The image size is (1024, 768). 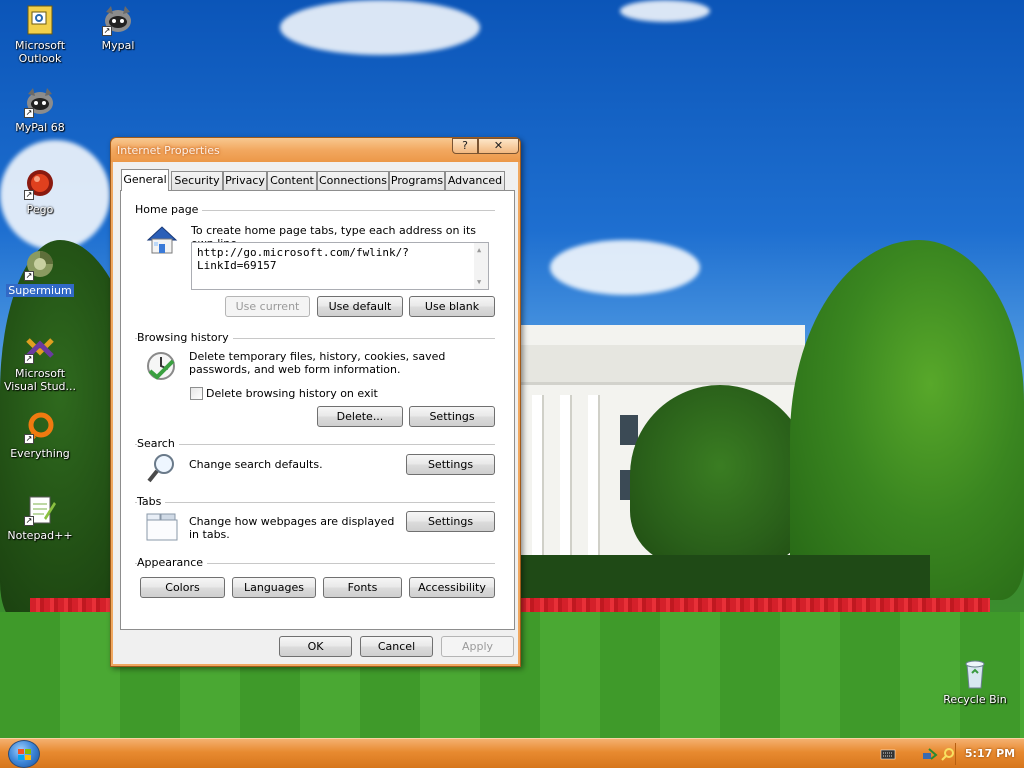 I want to click on desktop-icon-label: Notepad++, so click(x=40, y=535).